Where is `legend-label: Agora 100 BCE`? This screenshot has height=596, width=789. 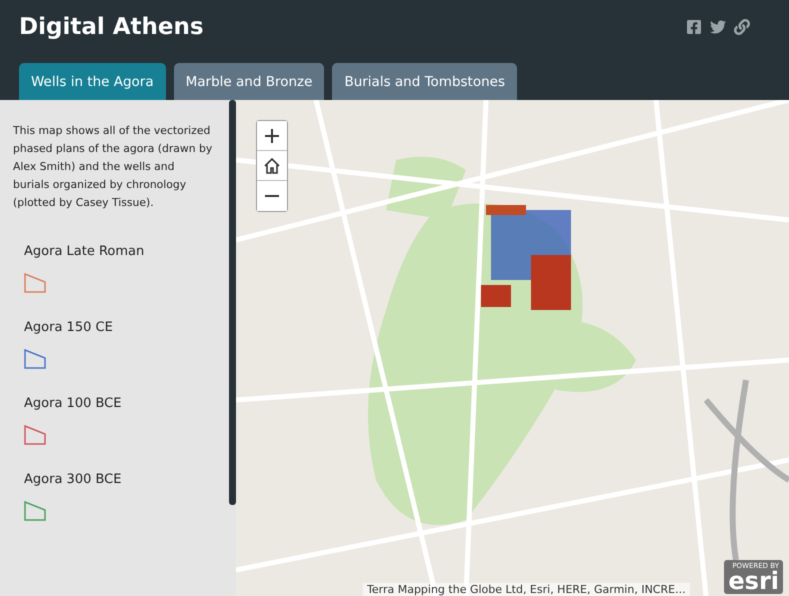 legend-label: Agora 100 BCE is located at coordinates (73, 403).